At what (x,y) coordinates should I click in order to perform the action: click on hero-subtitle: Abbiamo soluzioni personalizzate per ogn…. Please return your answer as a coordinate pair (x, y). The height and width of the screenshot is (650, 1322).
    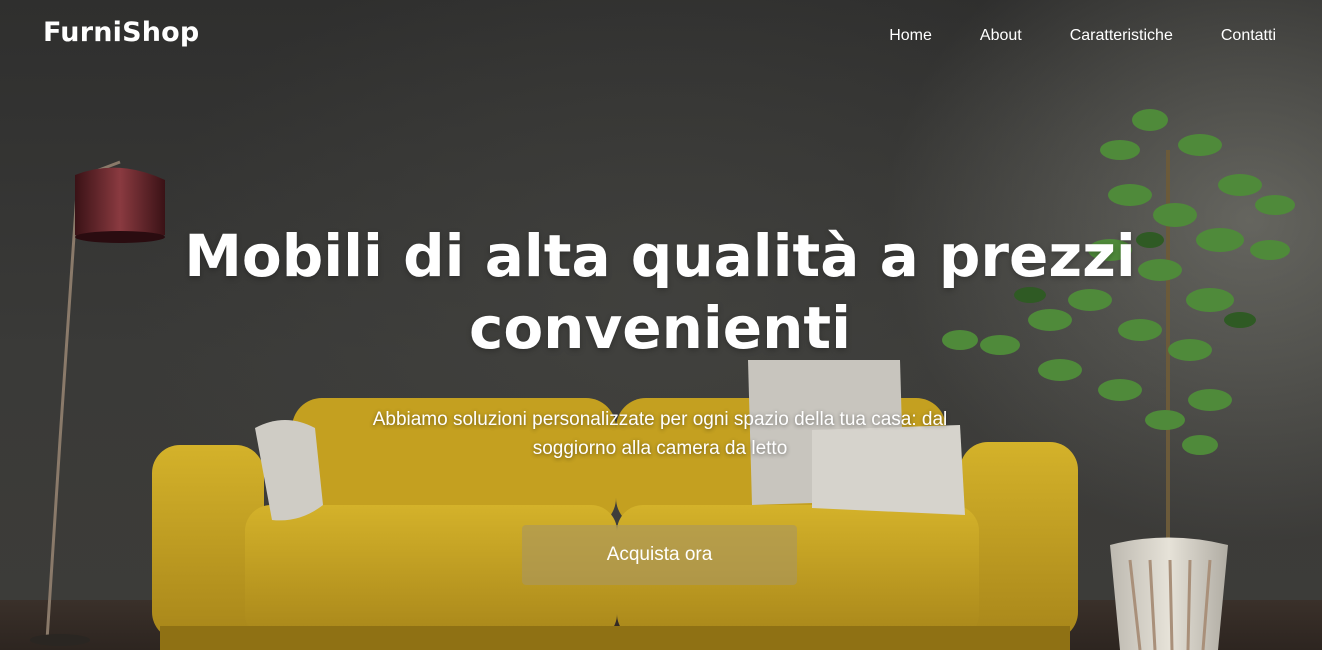
    Looking at the image, I should click on (660, 434).